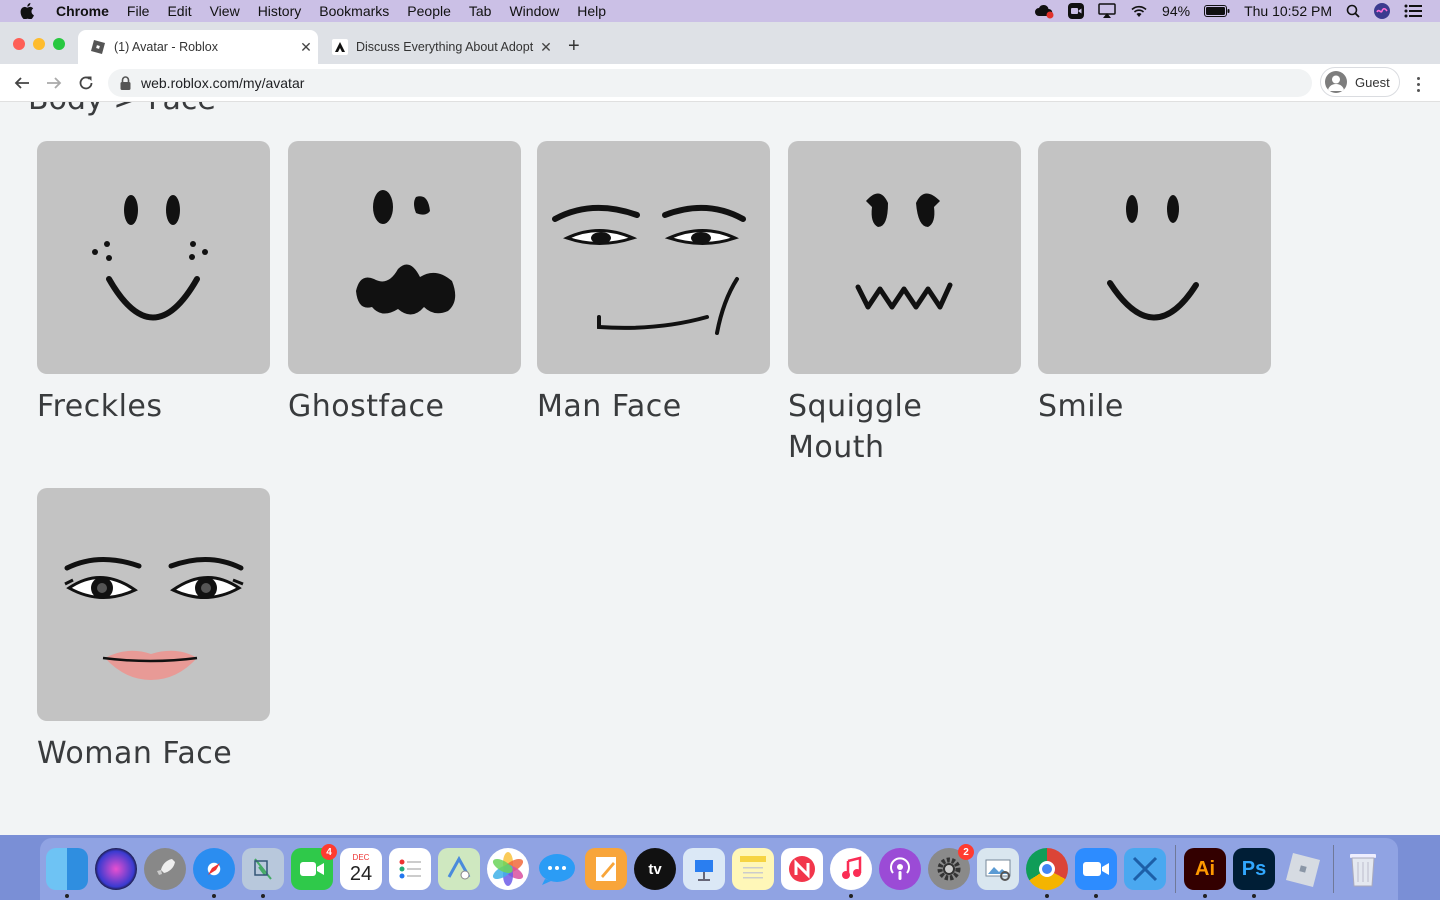 Image resolution: width=1440 pixels, height=900 pixels. I want to click on browser-toolbar: web.roblox.com/my/avatar Guest, so click(720, 83).